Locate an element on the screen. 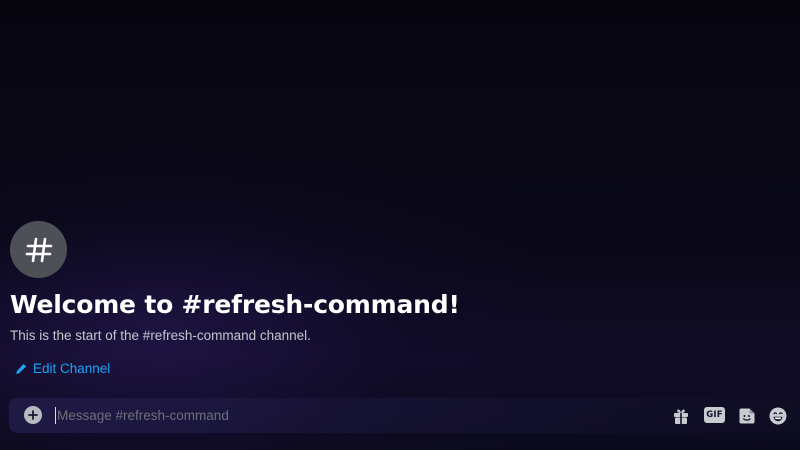 The width and height of the screenshot is (800, 450). welcome-title: Welcome to #refresh-command! is located at coordinates (235, 304).